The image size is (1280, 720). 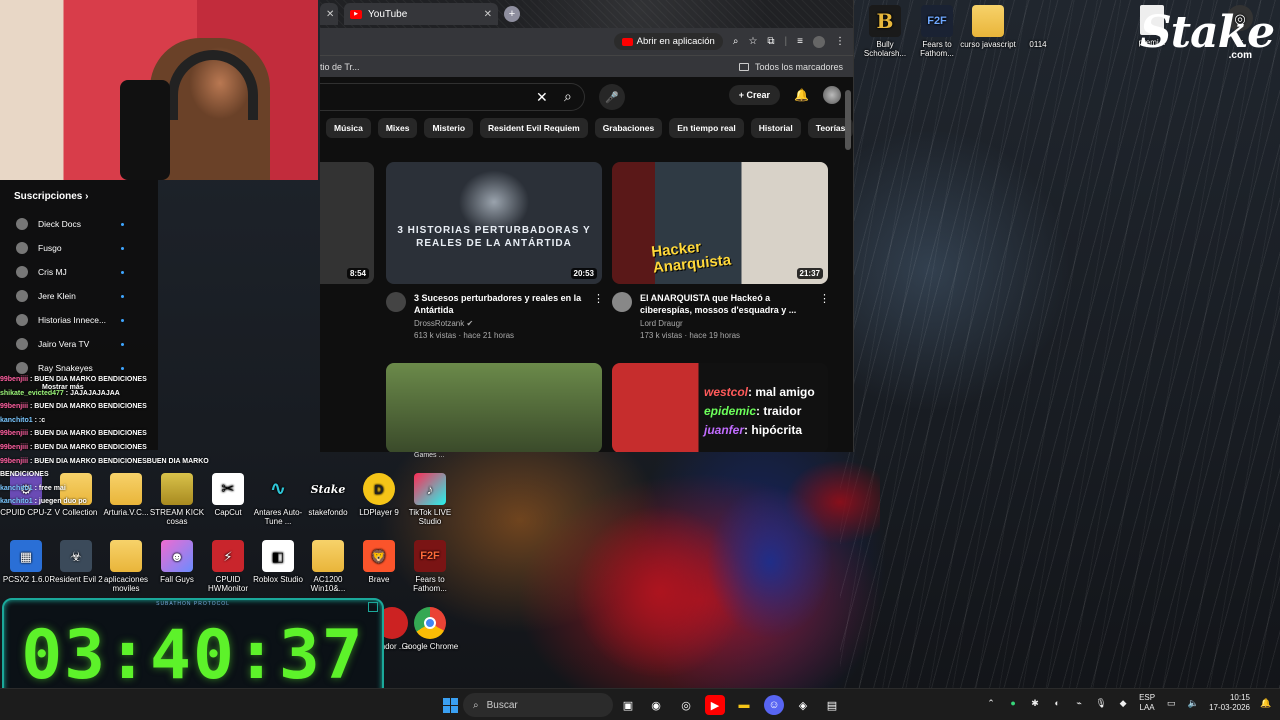 What do you see at coordinates (568, 96) in the screenshot?
I see `search-icon: ⌕` at bounding box center [568, 96].